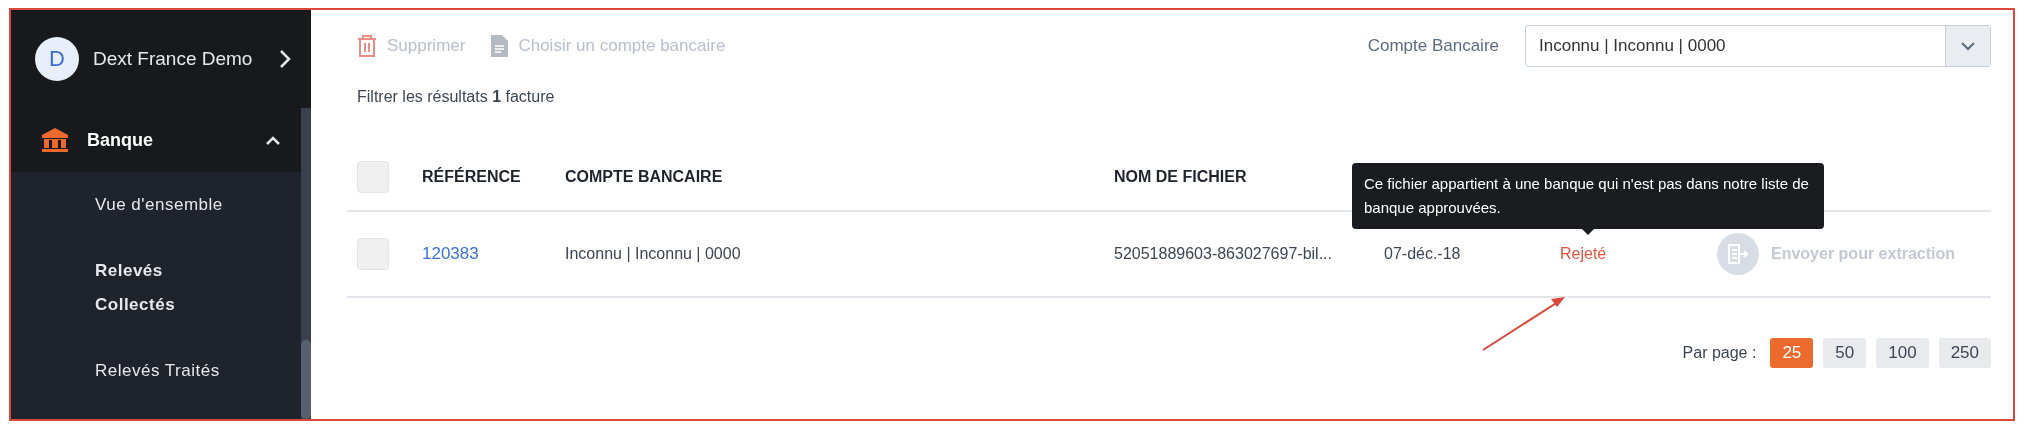 This screenshot has width=2024, height=430. Describe the element at coordinates (1180, 177) in the screenshot. I see `column-header: NOM DE FICHIER` at that location.